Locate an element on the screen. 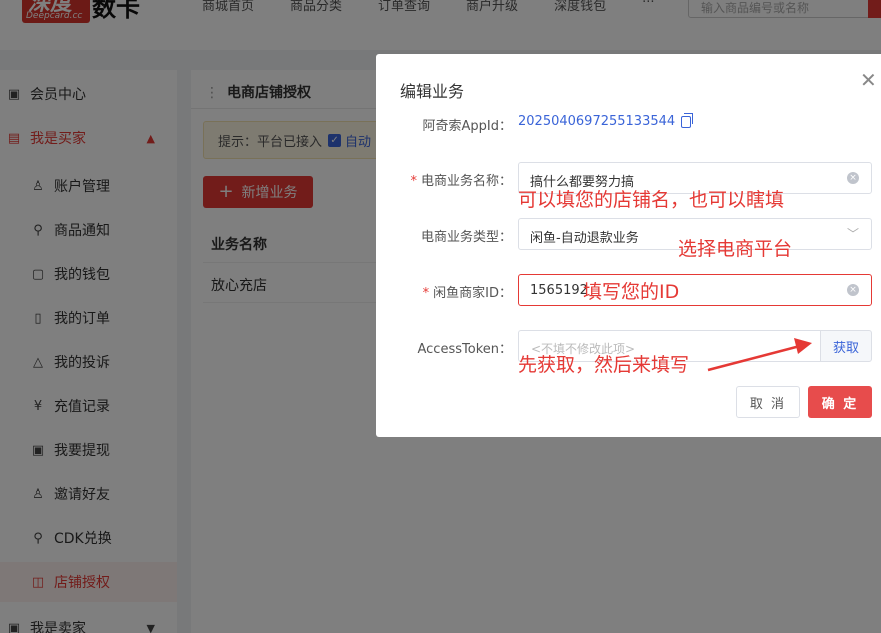  copy-icon is located at coordinates (687, 120).